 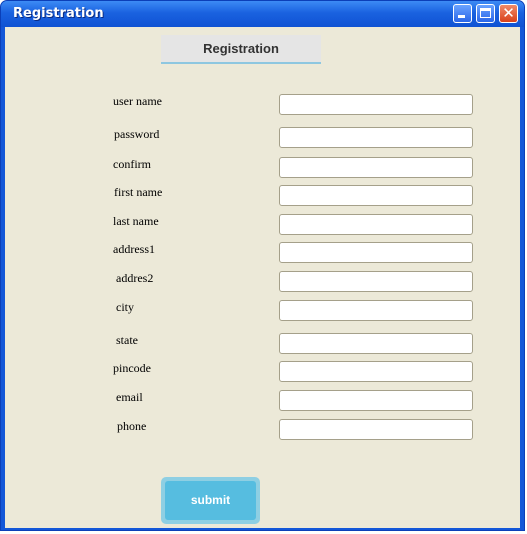 I want to click on registration-header-button: Registration, so click(x=241, y=49).